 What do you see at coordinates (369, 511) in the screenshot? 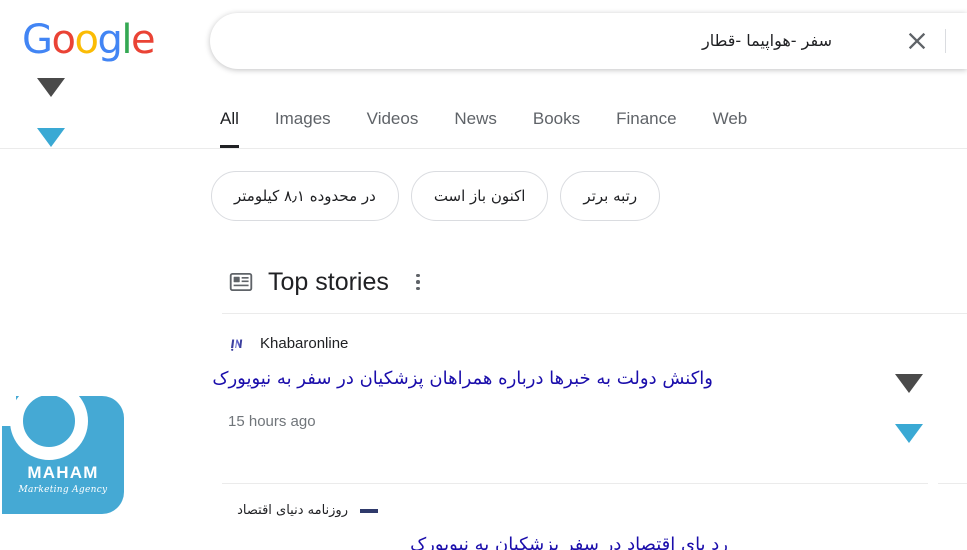
I see `donyaeeqtesad-favicon-icon` at bounding box center [369, 511].